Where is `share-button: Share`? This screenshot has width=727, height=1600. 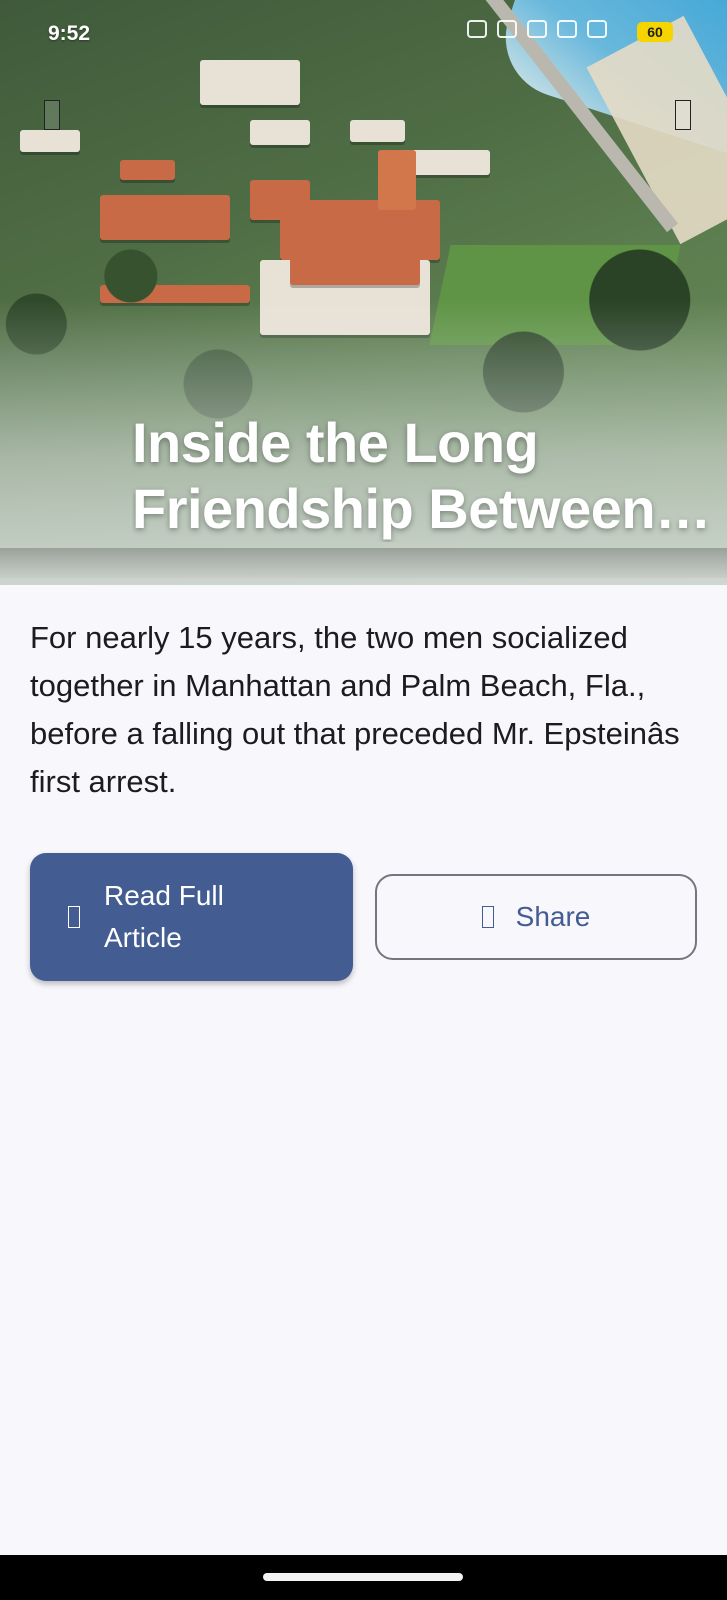
share-button: Share is located at coordinates (536, 917).